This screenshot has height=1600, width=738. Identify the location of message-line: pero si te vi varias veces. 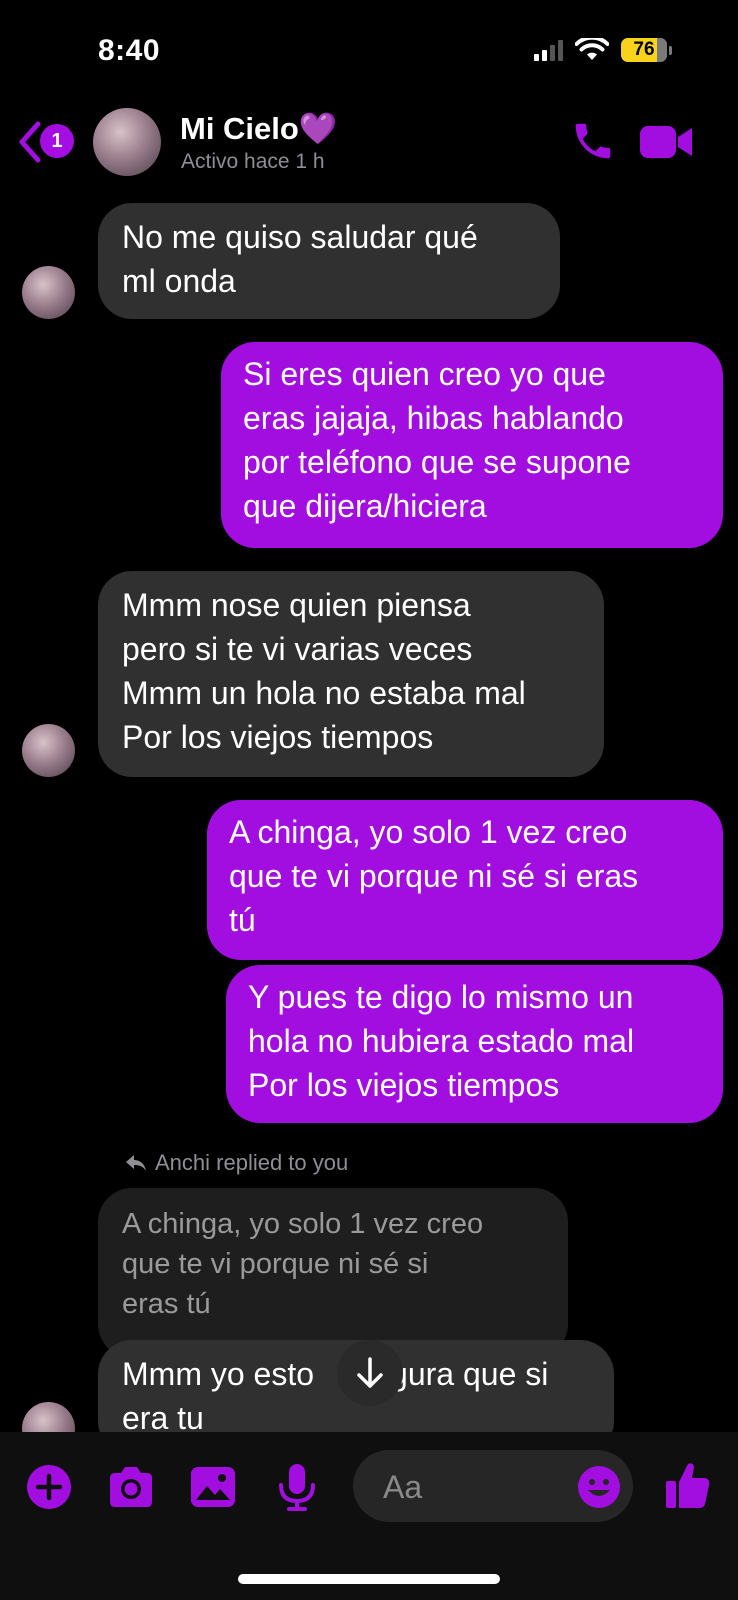
(297, 649).